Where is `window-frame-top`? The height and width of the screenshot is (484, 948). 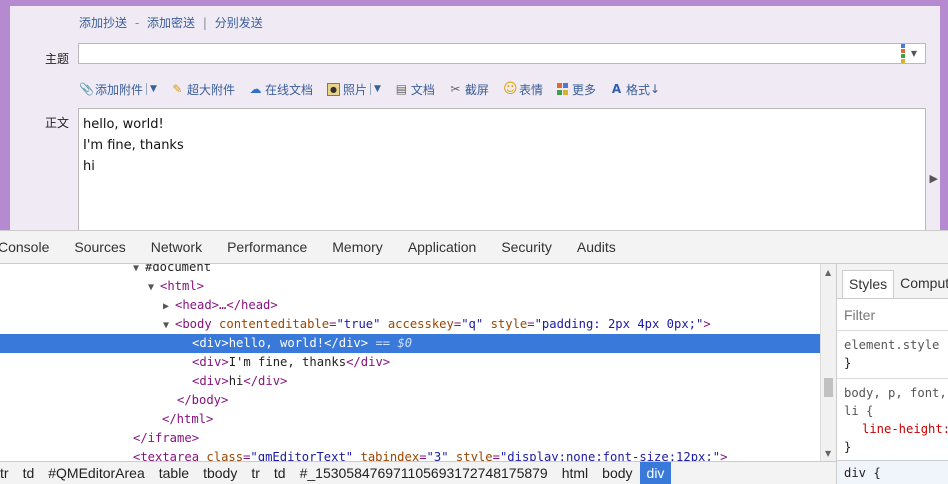
window-frame-top is located at coordinates (475, 3).